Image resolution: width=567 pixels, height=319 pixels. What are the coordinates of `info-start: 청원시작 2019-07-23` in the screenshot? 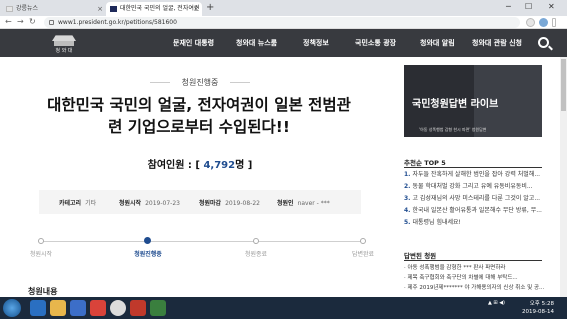 It's located at (149, 202).